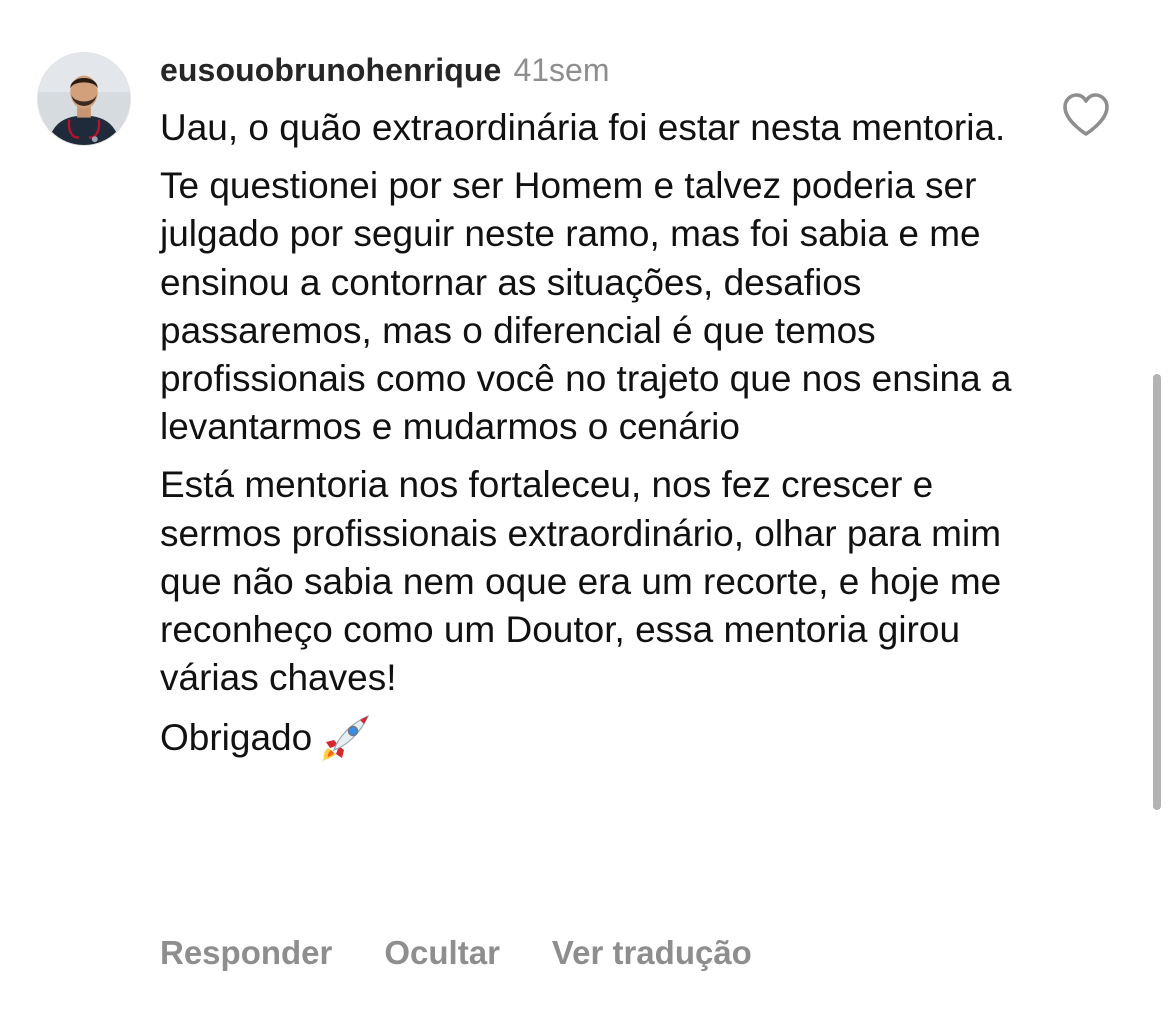  I want to click on like-button, so click(1086, 115).